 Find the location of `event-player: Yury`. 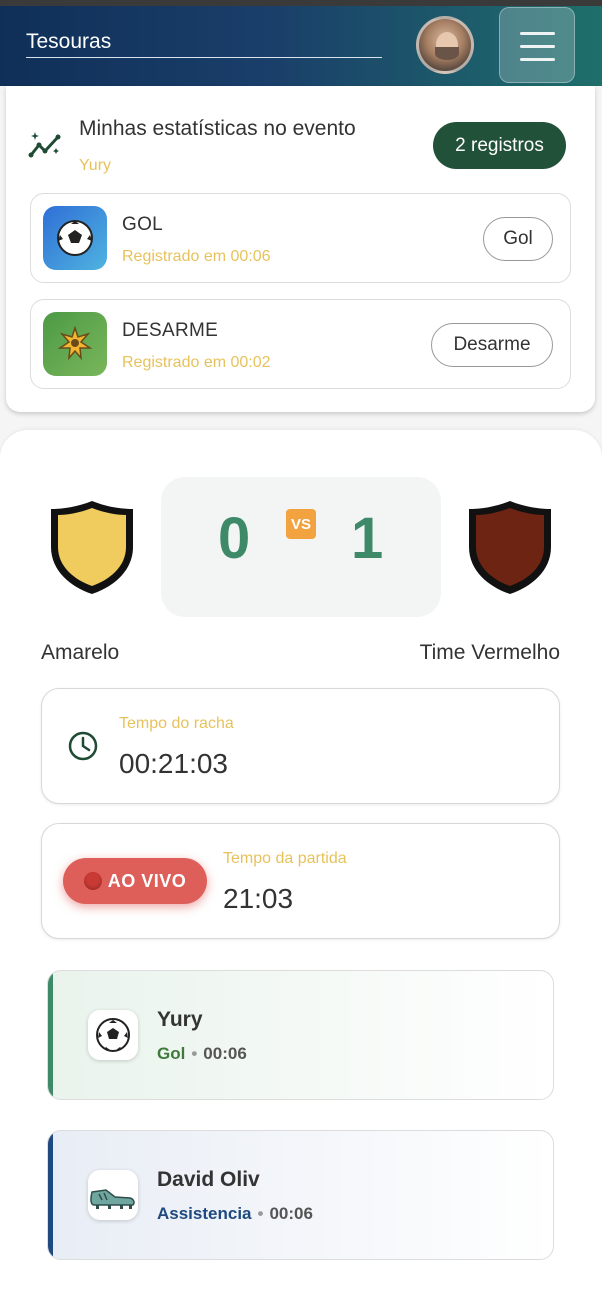

event-player: Yury is located at coordinates (180, 1019).